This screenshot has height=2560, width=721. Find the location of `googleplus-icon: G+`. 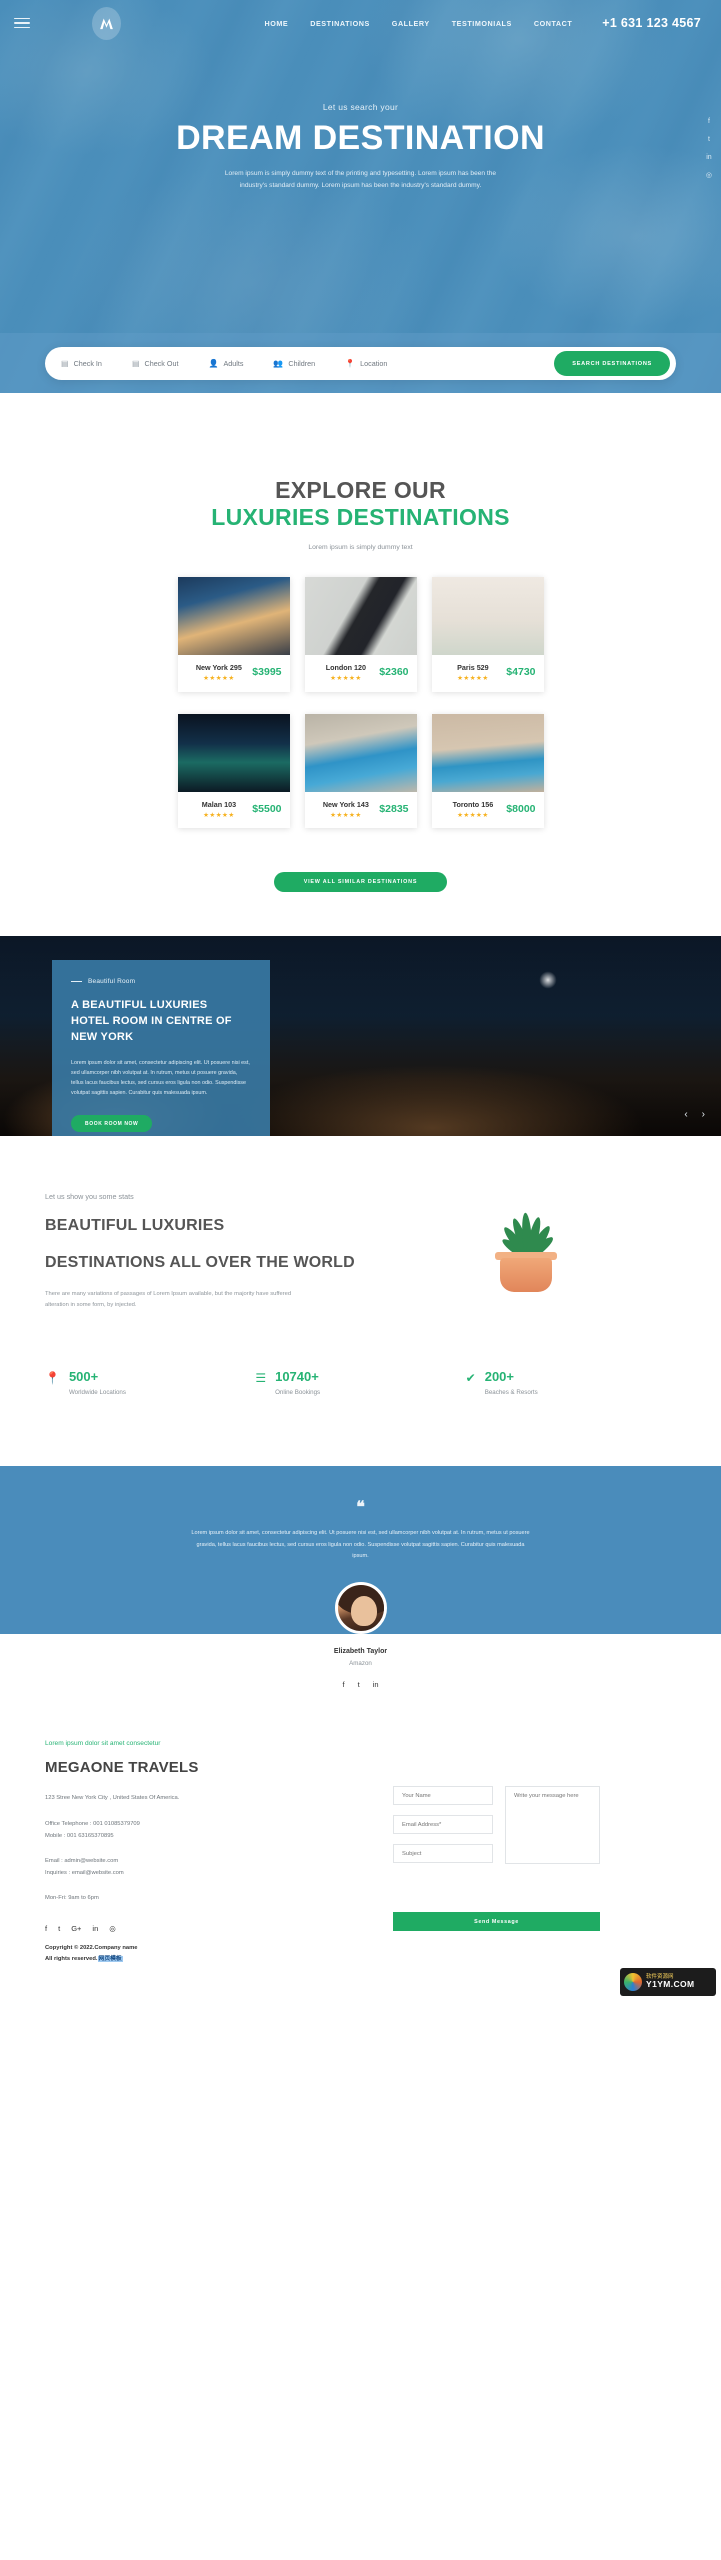

googleplus-icon: G+ is located at coordinates (76, 1929).